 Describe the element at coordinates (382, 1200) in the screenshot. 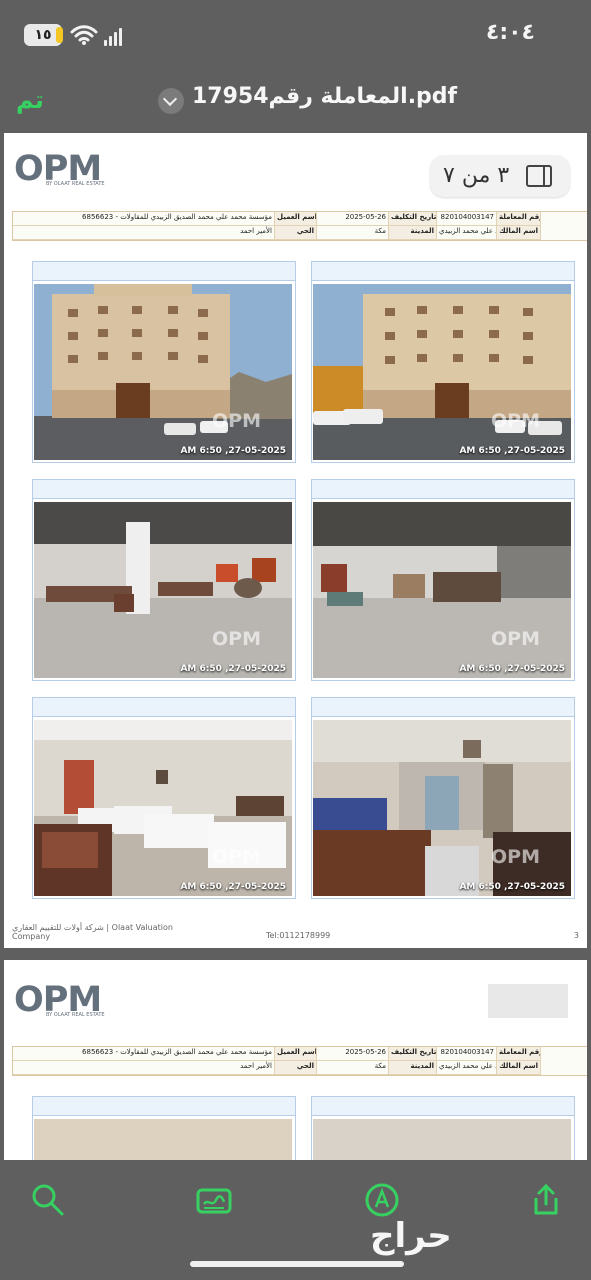

I see `markup-pen-icon` at that location.